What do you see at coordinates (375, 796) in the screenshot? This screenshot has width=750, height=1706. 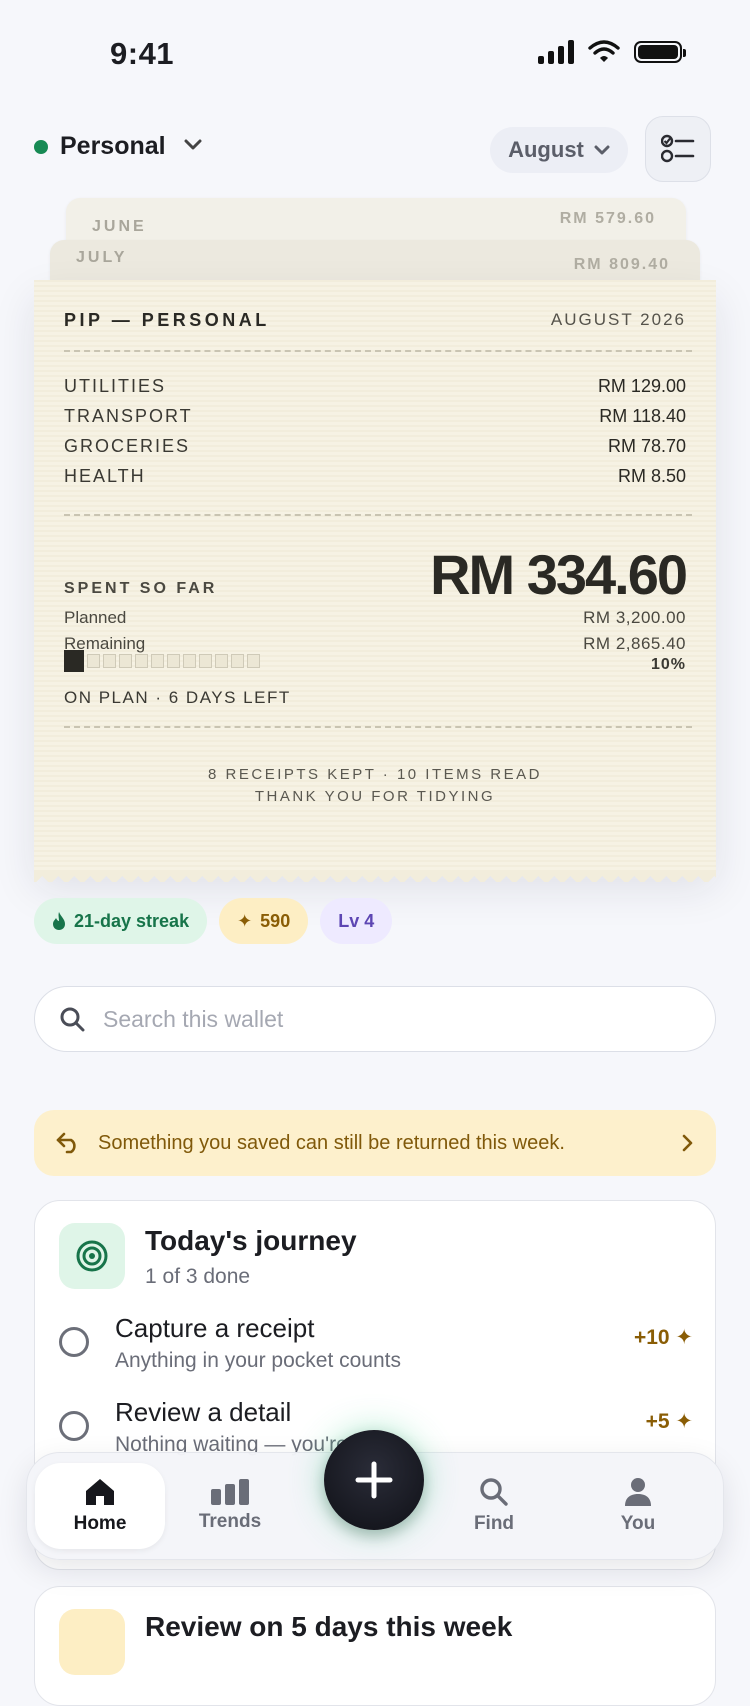 I see `receipt-footer-line: THANK YOU FOR TIDYING` at bounding box center [375, 796].